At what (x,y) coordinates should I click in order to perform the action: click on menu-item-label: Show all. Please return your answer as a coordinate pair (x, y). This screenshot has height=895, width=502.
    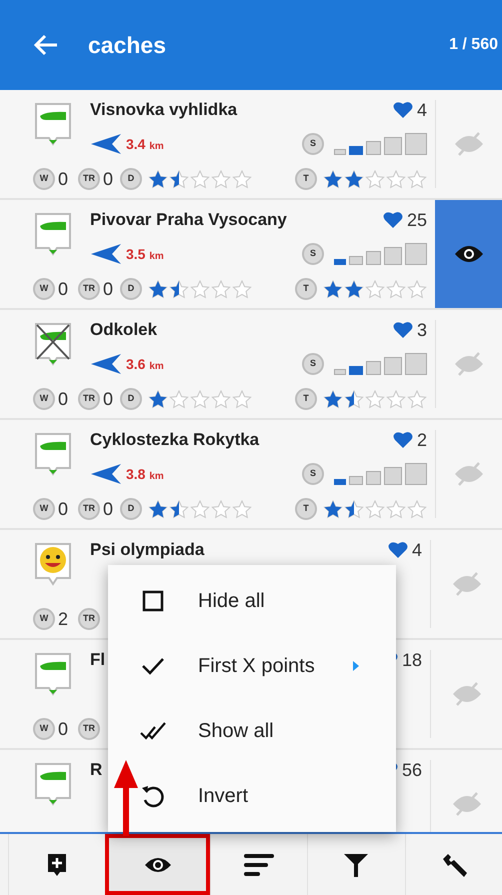
    Looking at the image, I should click on (236, 731).